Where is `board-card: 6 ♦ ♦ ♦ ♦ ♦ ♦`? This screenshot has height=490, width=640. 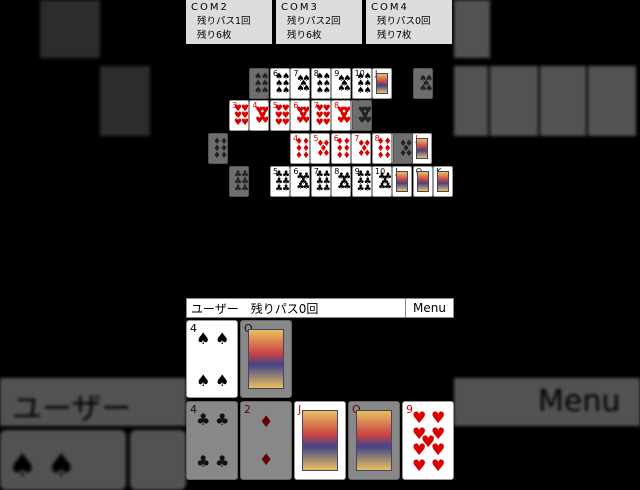 board-card: 6 ♦ ♦ ♦ ♦ ♦ ♦ is located at coordinates (340, 148).